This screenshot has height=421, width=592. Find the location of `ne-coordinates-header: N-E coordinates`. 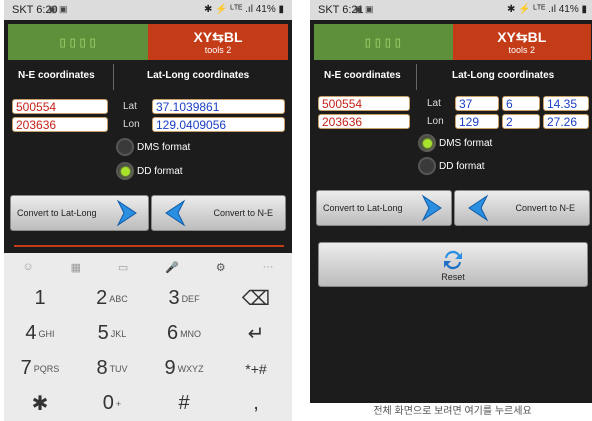

ne-coordinates-header: N-E coordinates is located at coordinates (56, 75).